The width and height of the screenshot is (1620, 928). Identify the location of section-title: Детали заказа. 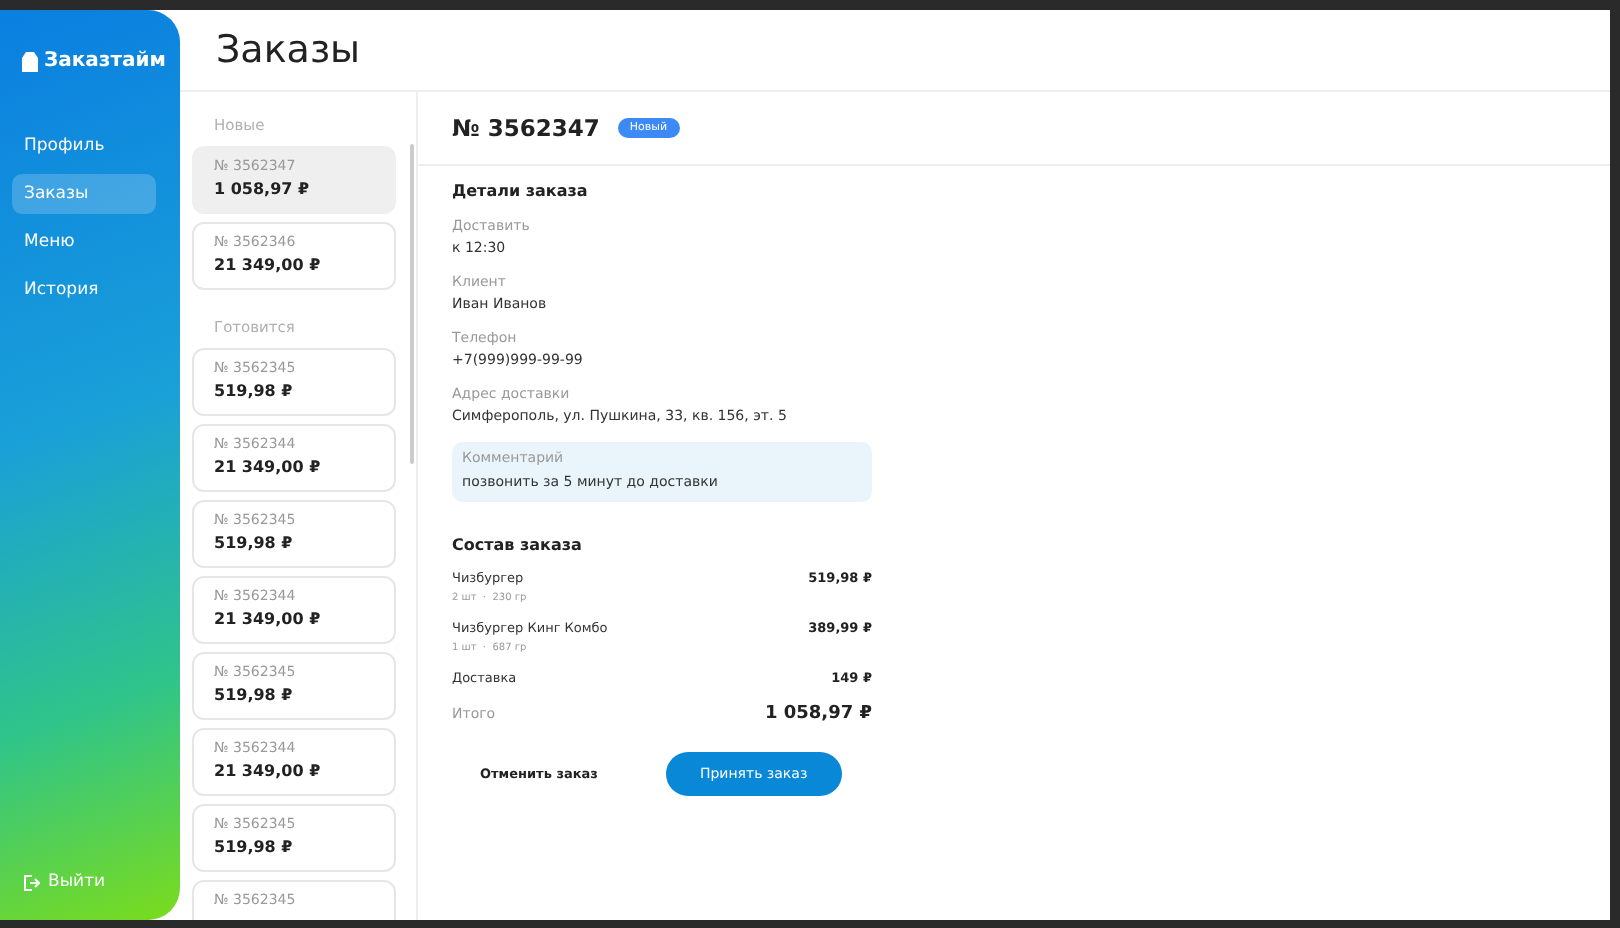
(521, 191).